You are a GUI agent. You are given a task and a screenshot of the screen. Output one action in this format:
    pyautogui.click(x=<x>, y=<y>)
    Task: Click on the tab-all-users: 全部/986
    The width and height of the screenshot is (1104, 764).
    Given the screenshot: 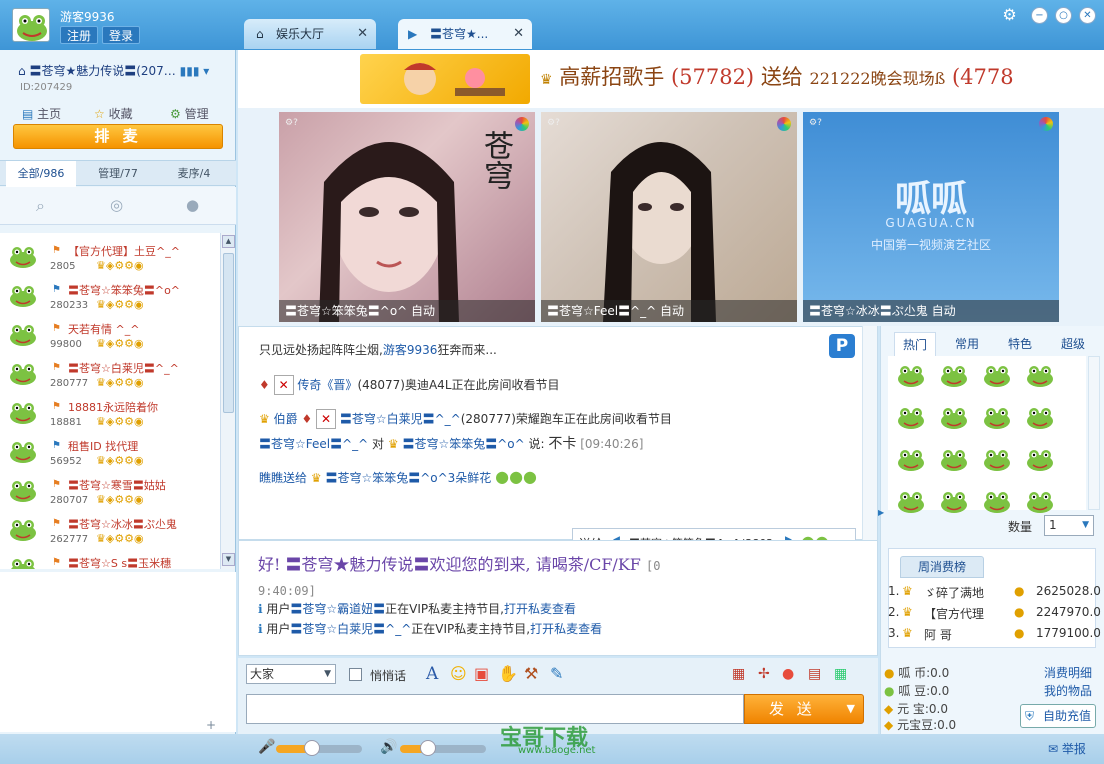 What is the action you would take?
    pyautogui.click(x=41, y=174)
    